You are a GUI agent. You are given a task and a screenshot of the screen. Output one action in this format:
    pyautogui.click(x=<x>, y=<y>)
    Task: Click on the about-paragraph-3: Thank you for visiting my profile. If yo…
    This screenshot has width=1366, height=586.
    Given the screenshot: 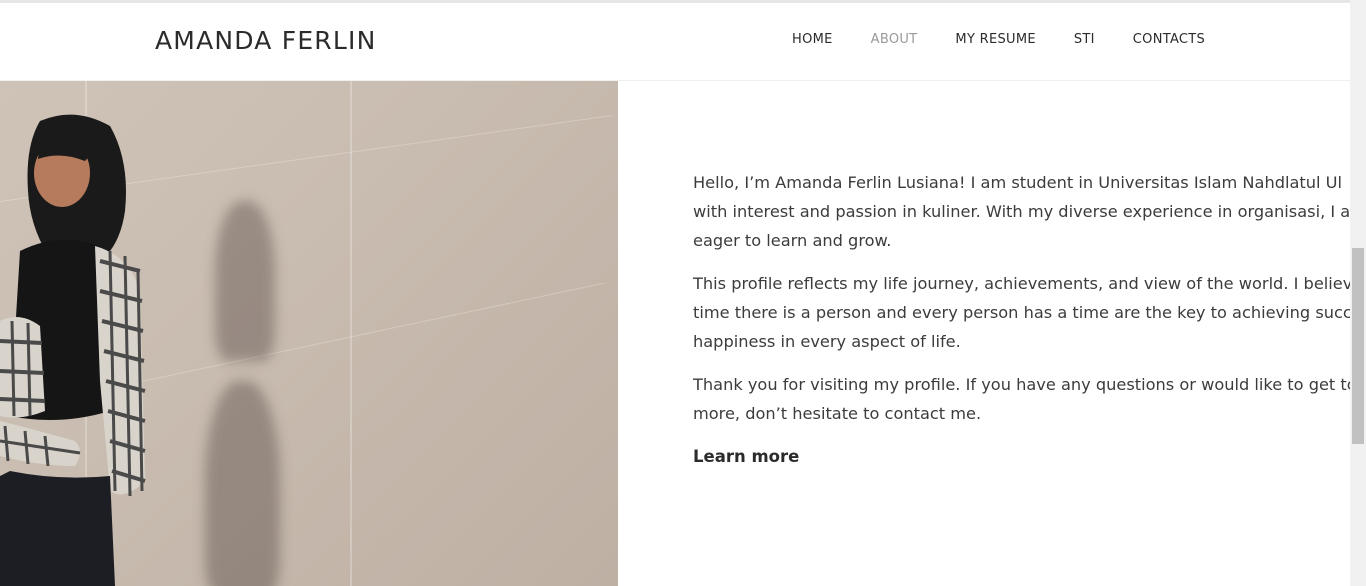 What is the action you would take?
    pyautogui.click(x=1021, y=399)
    